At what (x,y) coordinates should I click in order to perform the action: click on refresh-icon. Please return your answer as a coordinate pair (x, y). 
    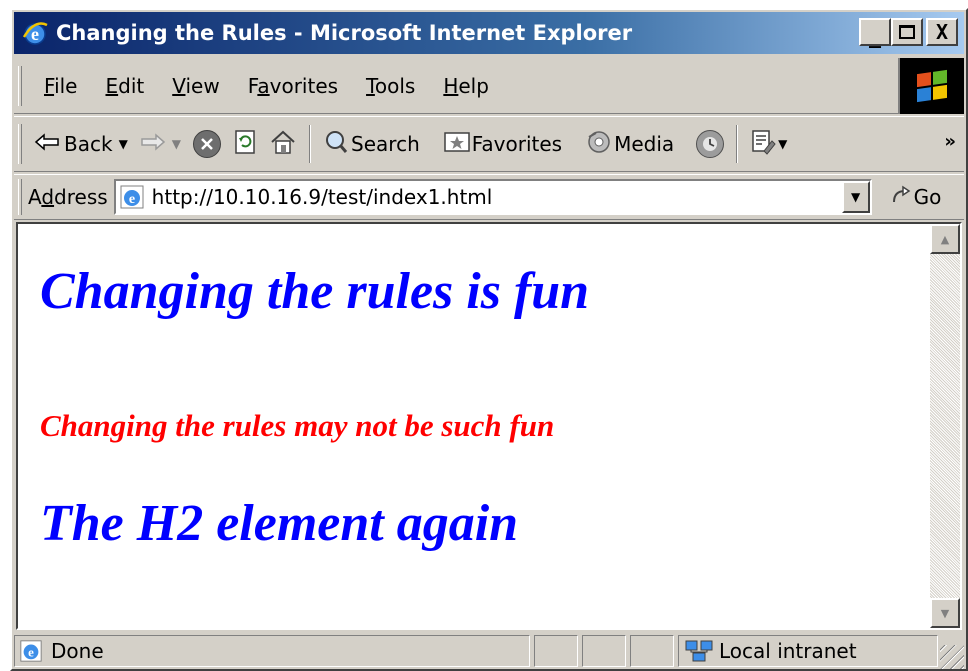
    Looking at the image, I should click on (245, 144).